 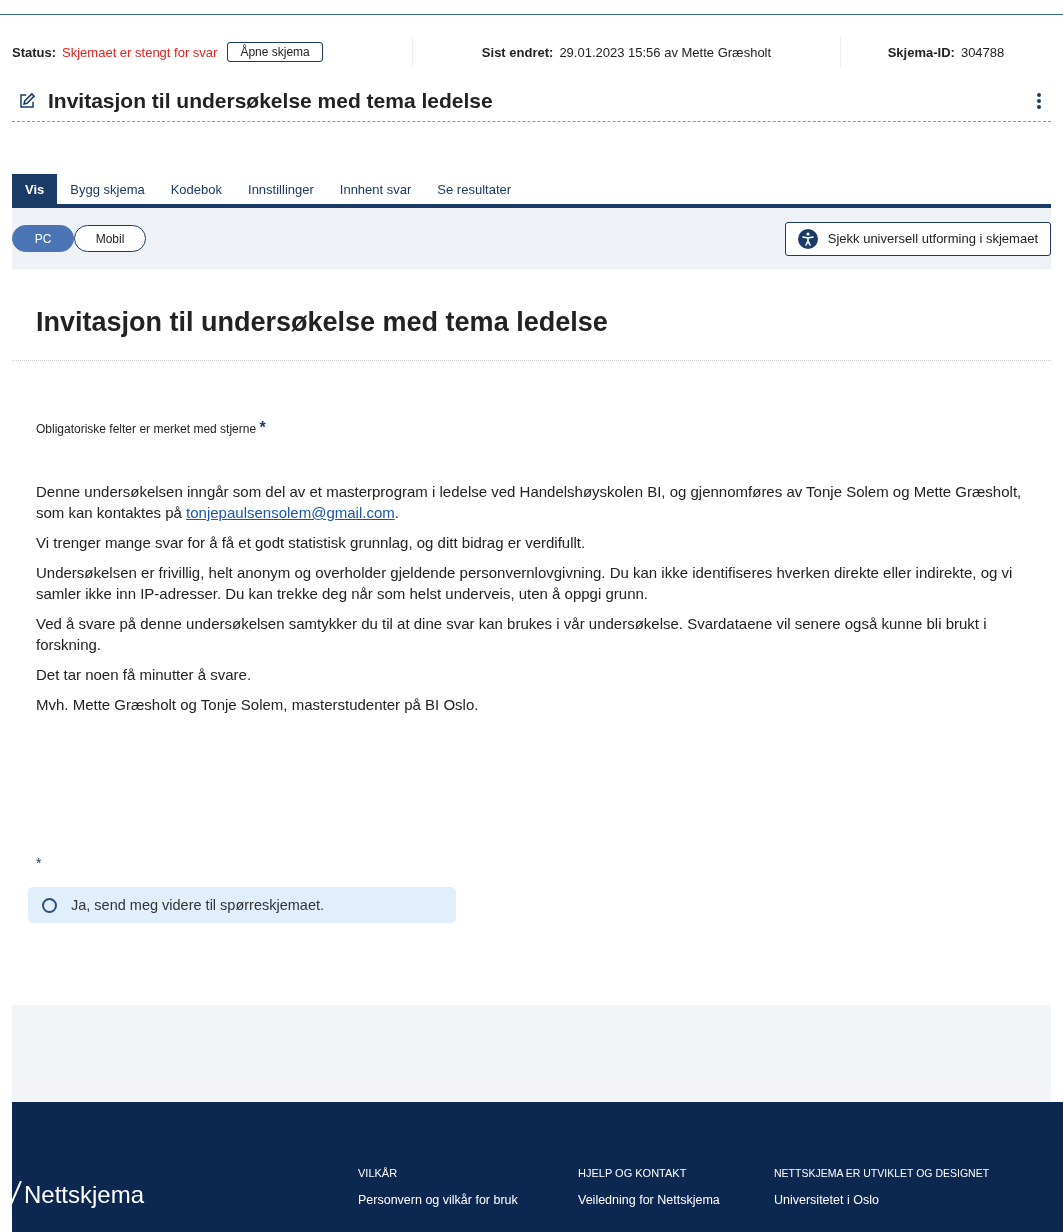 What do you see at coordinates (531, 315) in the screenshot?
I see `survey-heading: Invitasjon til undersøkelse med tema ledelse` at bounding box center [531, 315].